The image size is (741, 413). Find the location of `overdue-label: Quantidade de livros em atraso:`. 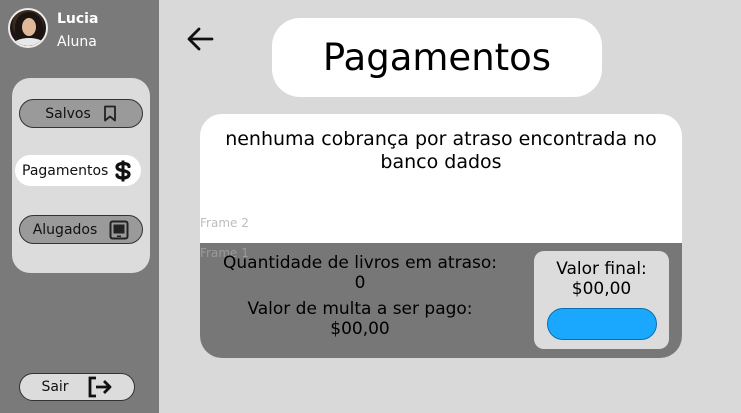

overdue-label: Quantidade de livros em atraso: is located at coordinates (360, 263).